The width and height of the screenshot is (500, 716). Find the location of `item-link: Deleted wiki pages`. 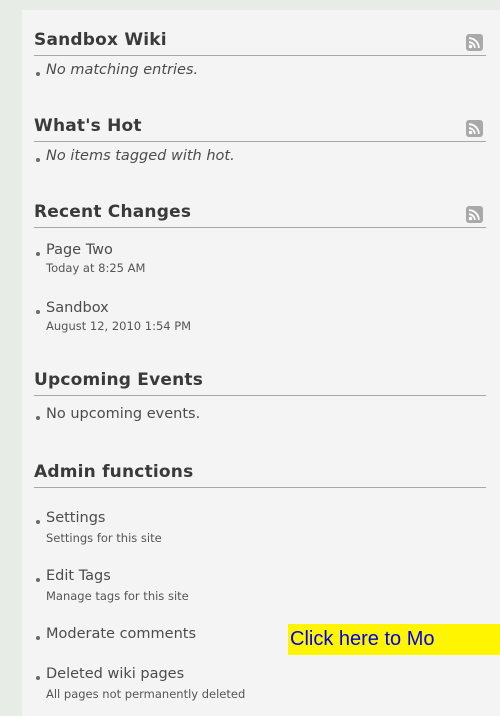

item-link: Deleted wiki pages is located at coordinates (115, 674).